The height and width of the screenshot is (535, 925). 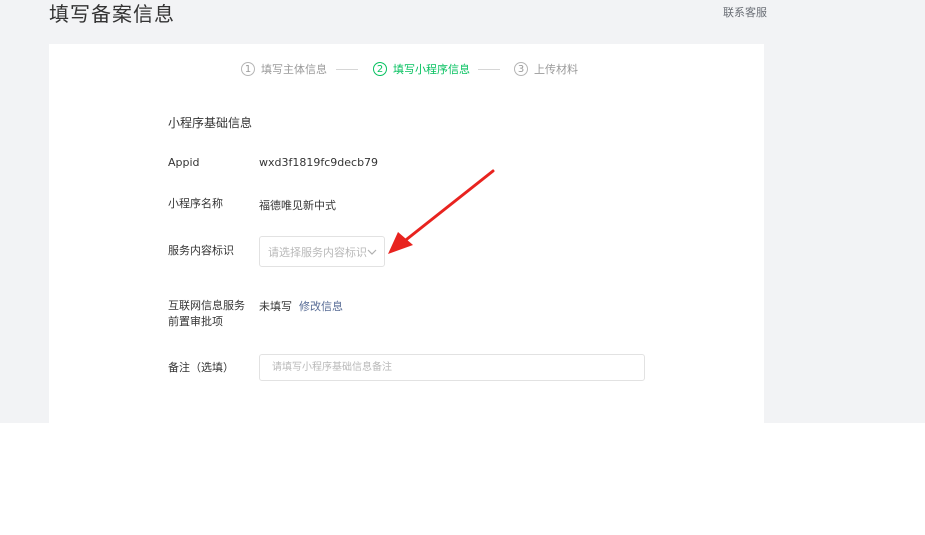 What do you see at coordinates (195, 203) in the screenshot?
I see `name-label: 小程序名称` at bounding box center [195, 203].